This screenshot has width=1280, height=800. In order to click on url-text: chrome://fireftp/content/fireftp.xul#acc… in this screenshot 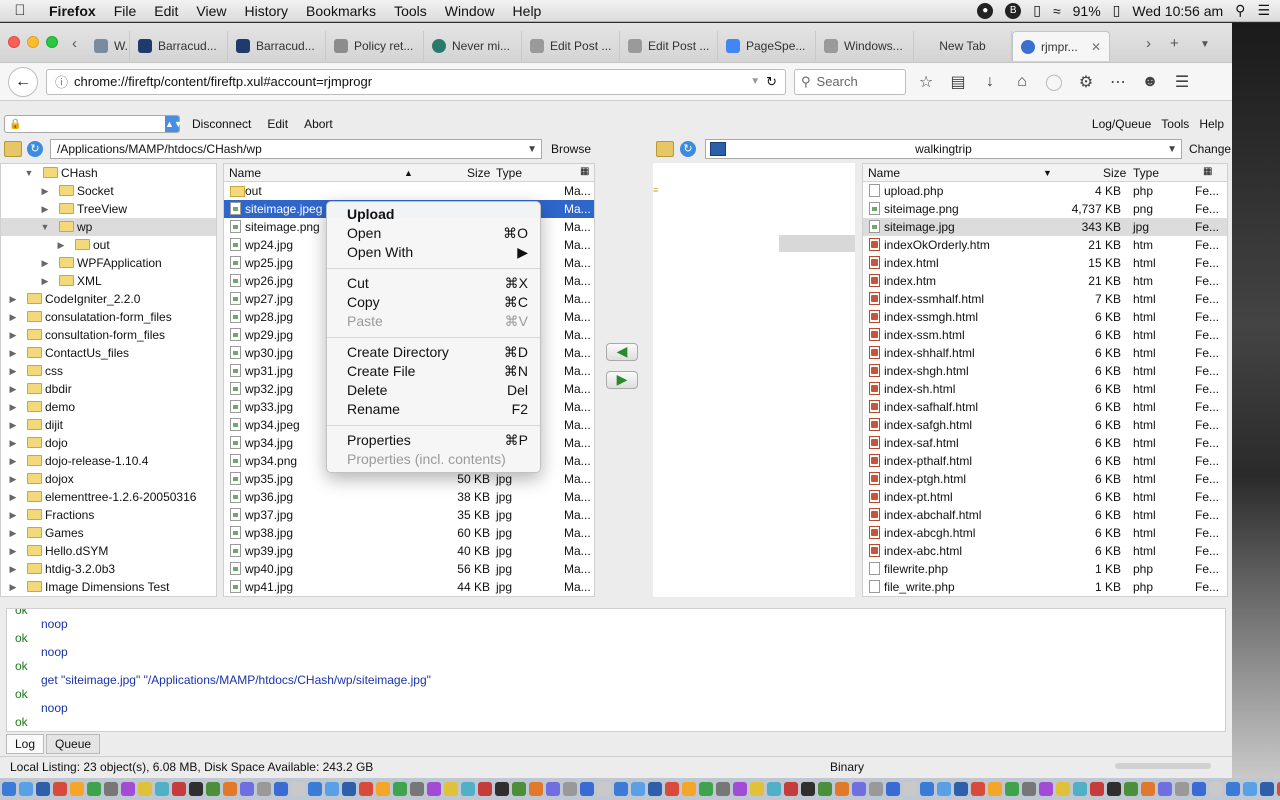, I will do `click(409, 81)`.